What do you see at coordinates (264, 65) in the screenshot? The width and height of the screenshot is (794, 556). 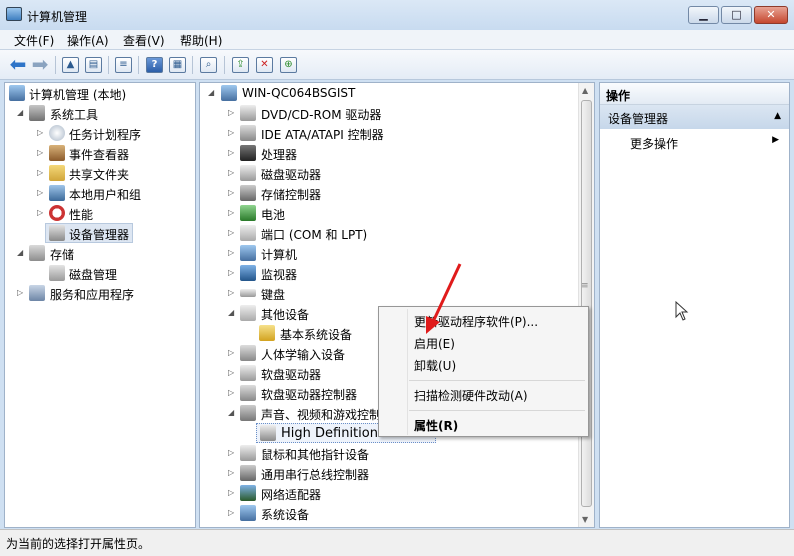 I see `uninstall-icon: ✕` at bounding box center [264, 65].